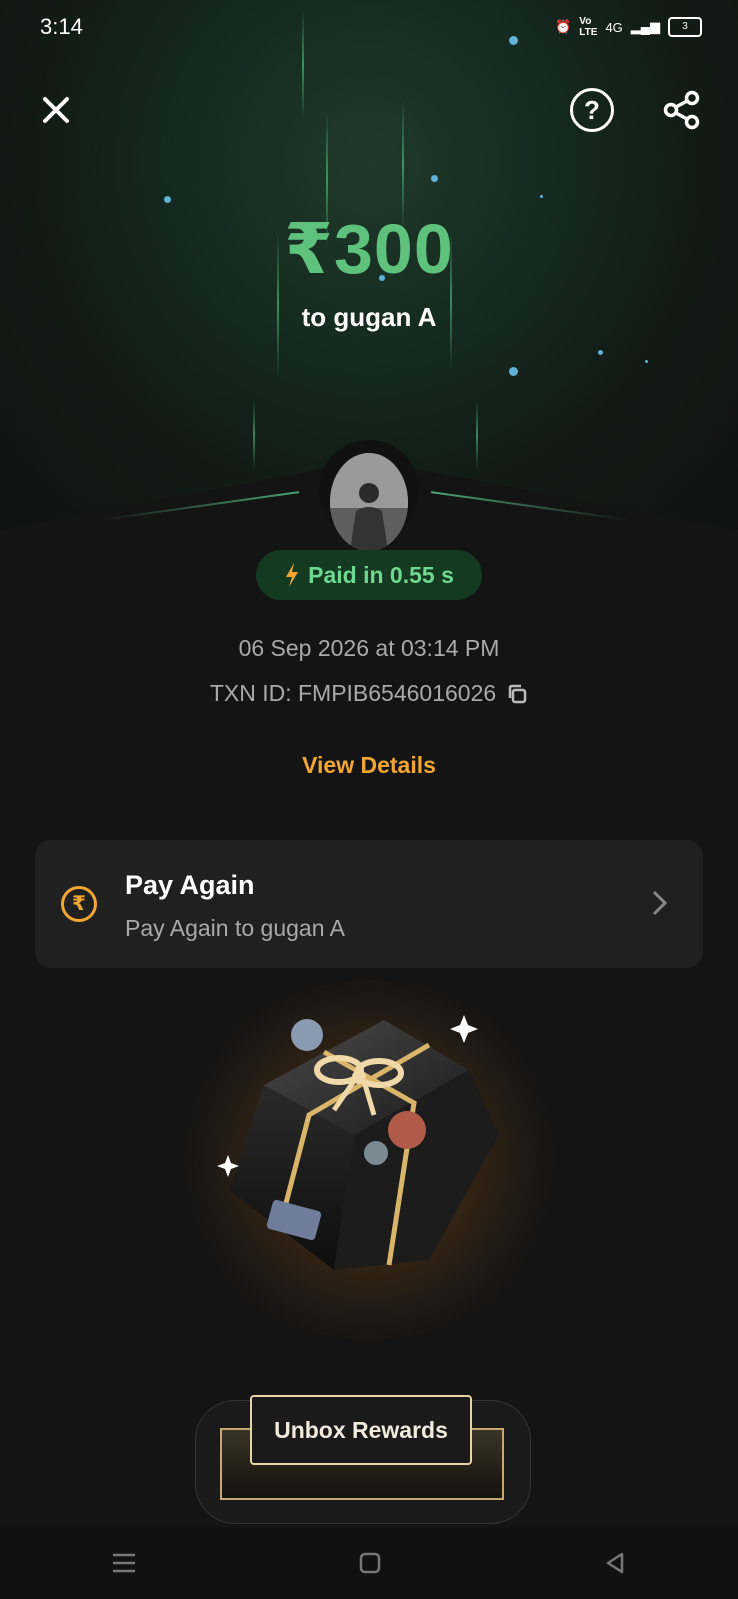  What do you see at coordinates (369, 27) in the screenshot?
I see `status-bar: 3:14 ⏰ Vo LTE 4G ▂▄▆ 3` at bounding box center [369, 27].